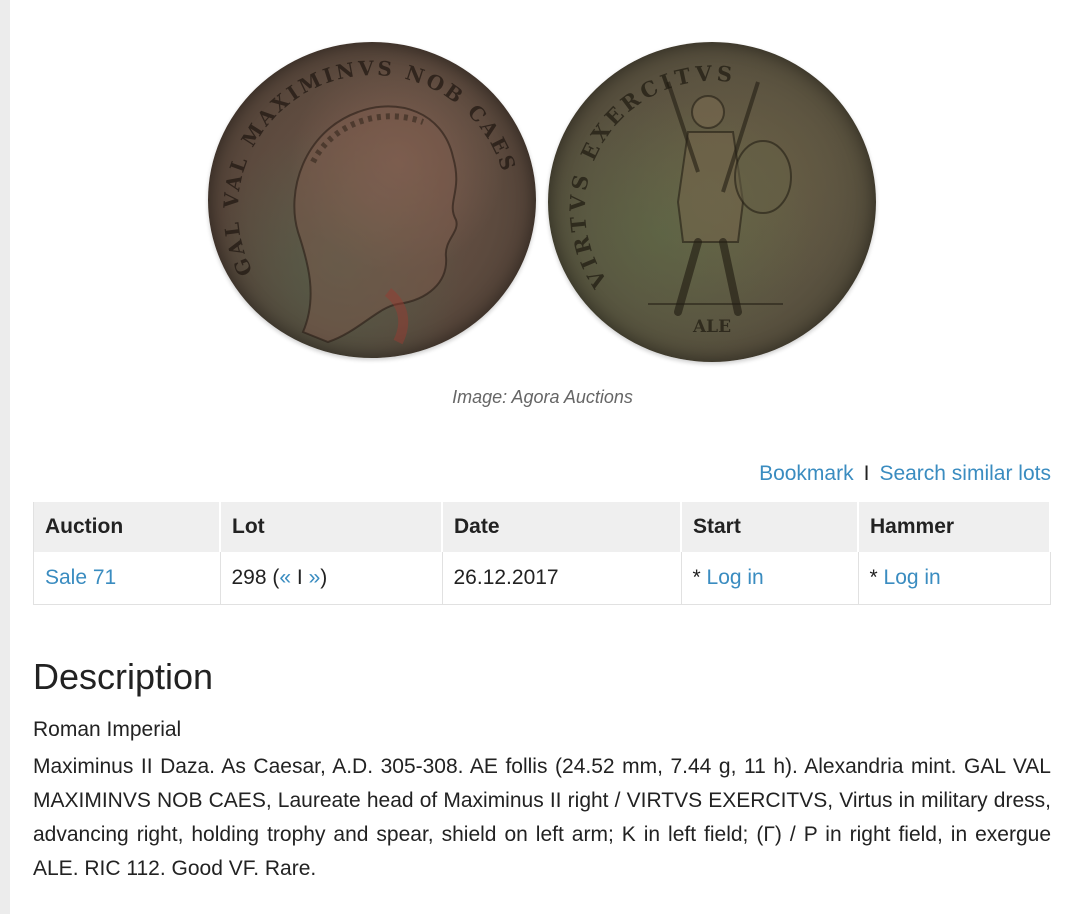 The height and width of the screenshot is (914, 1075). I want to click on lot-nav-separator: I, so click(299, 577).